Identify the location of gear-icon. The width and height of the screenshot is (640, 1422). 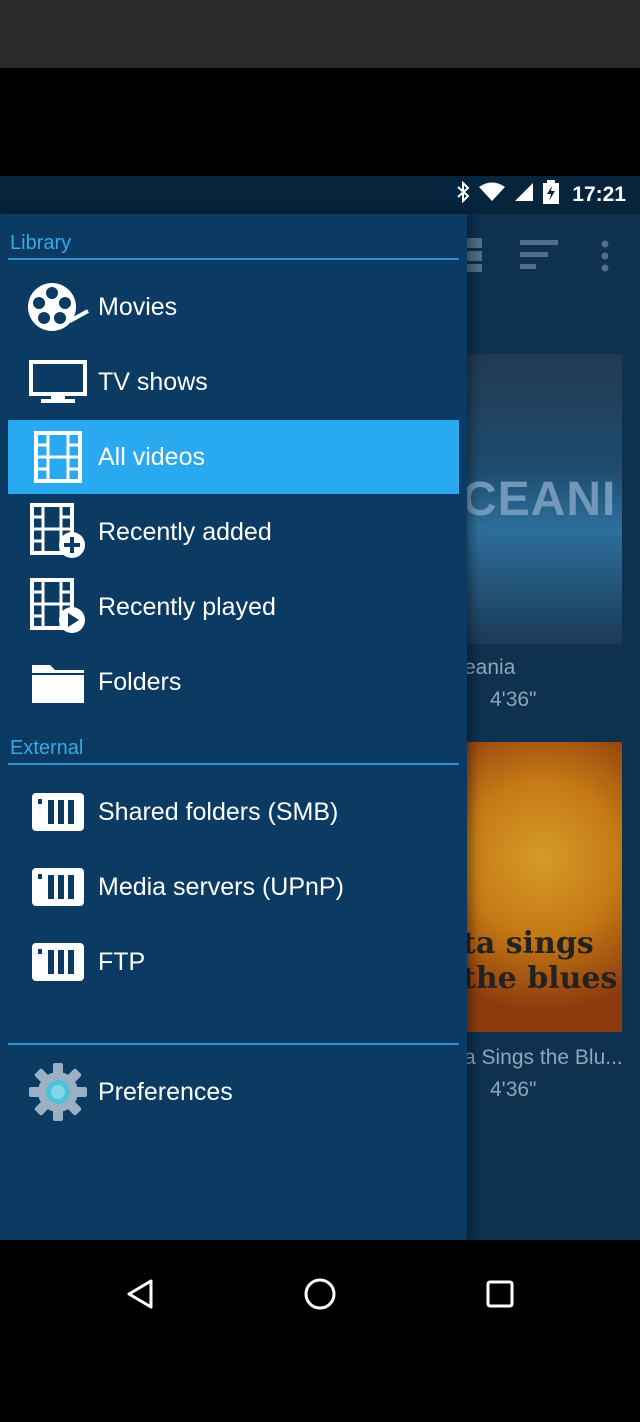
(58, 1092).